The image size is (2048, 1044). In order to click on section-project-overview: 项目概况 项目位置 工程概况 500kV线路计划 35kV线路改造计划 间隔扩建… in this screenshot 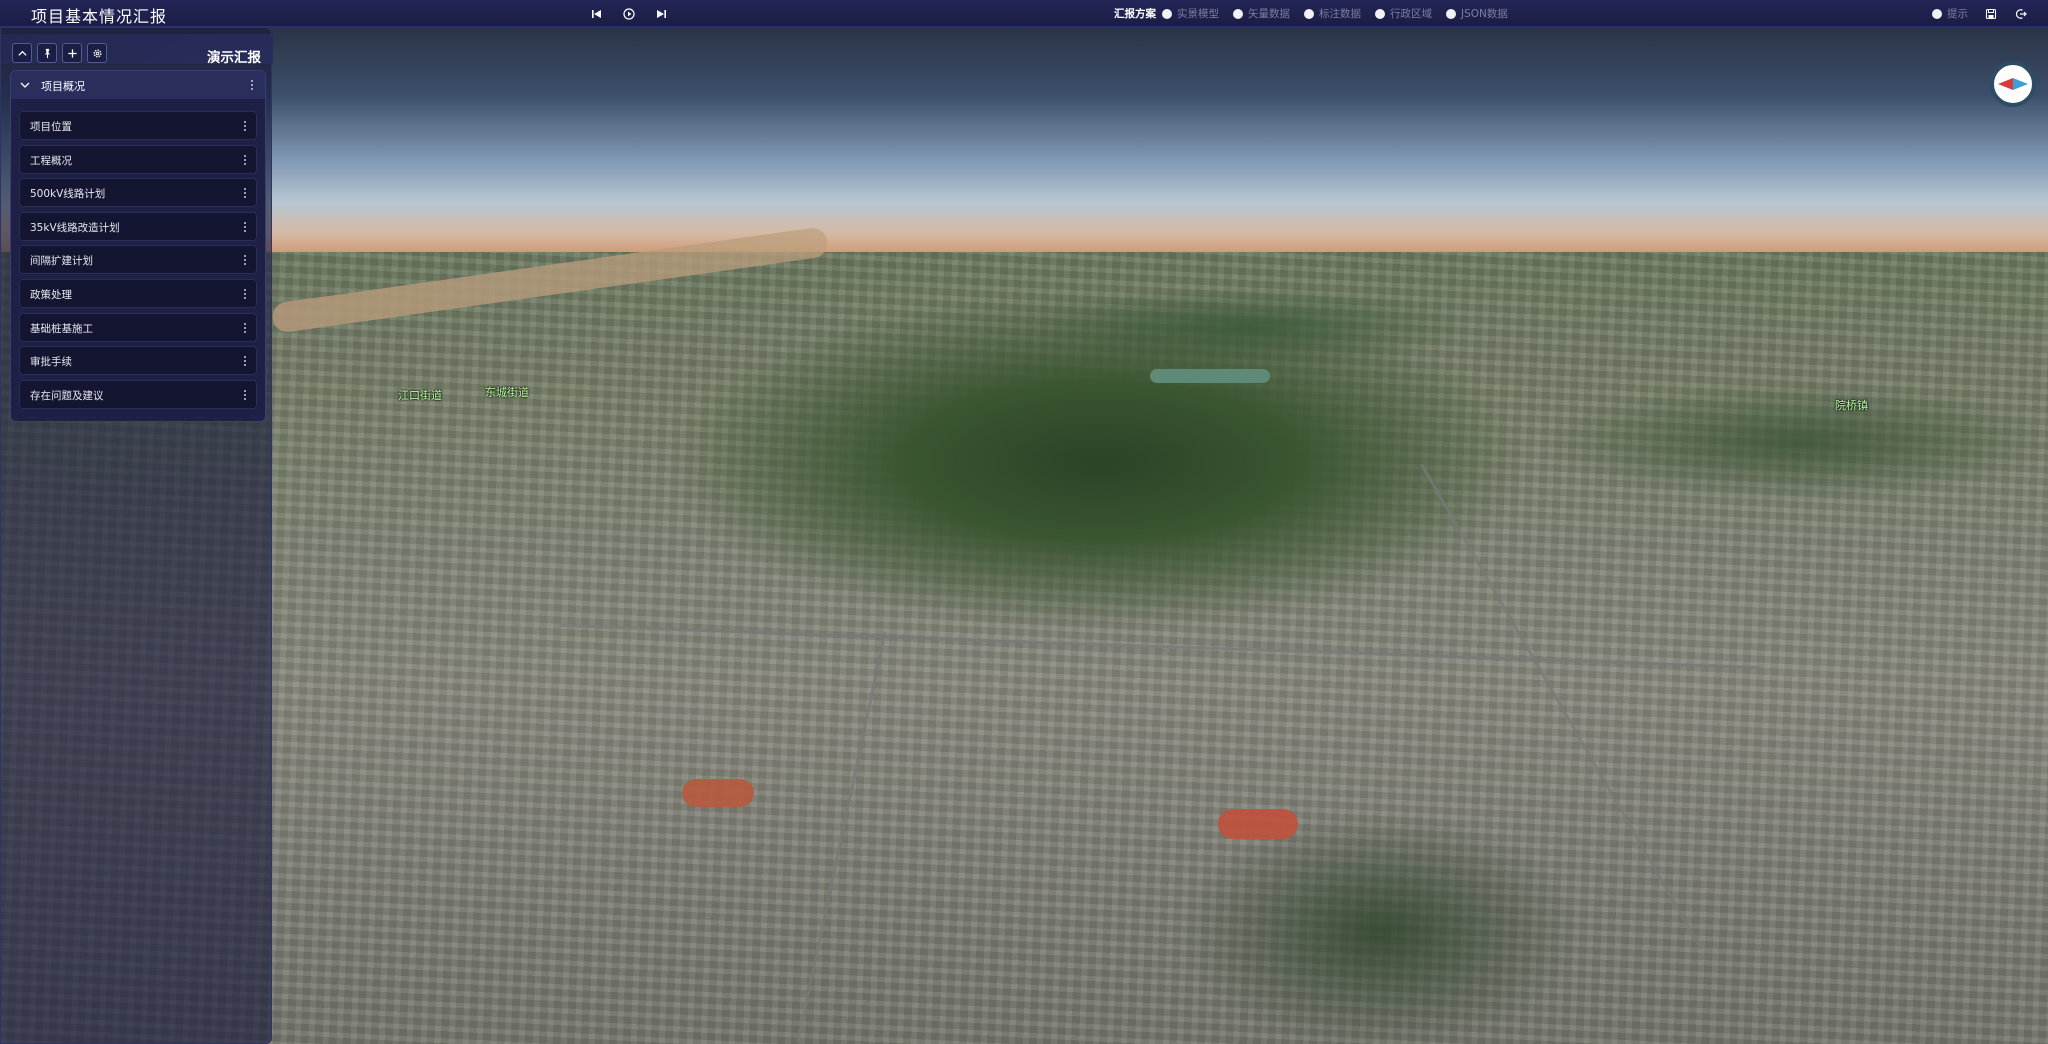, I will do `click(138, 246)`.